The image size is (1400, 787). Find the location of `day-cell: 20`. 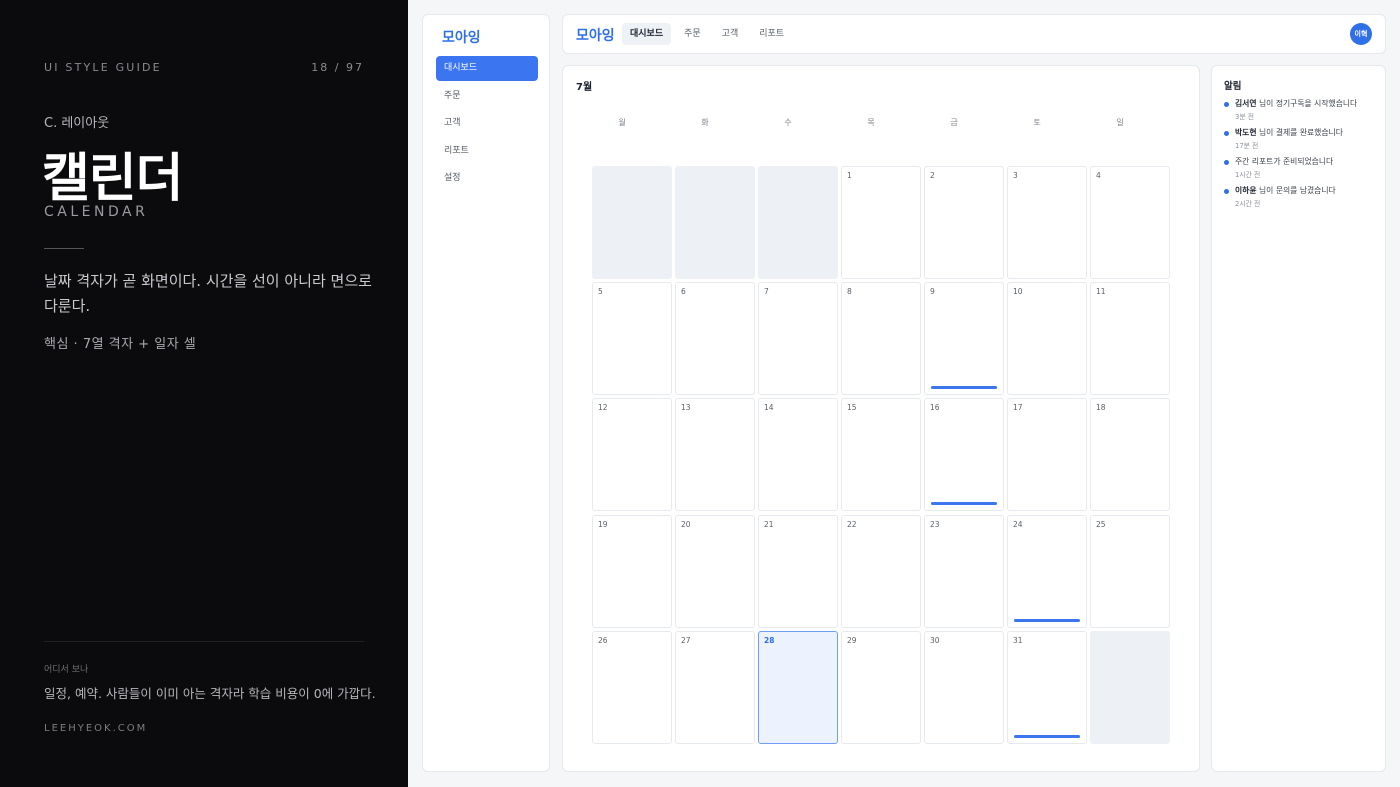

day-cell: 20 is located at coordinates (715, 571).